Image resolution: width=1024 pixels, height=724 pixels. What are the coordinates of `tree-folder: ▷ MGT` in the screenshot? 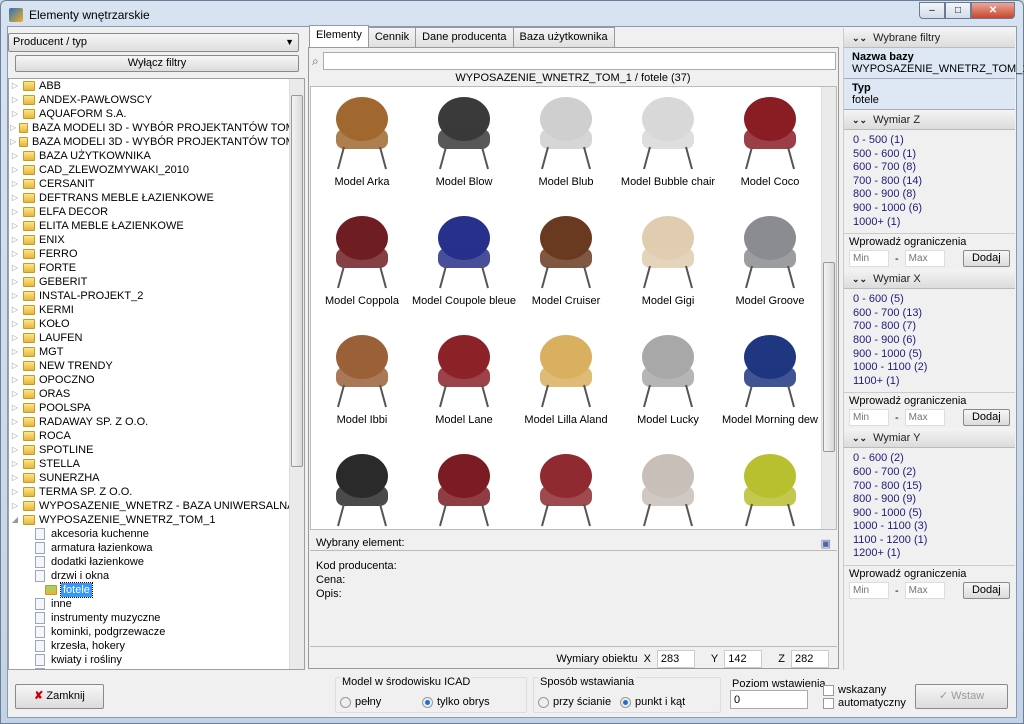 It's located at (156, 352).